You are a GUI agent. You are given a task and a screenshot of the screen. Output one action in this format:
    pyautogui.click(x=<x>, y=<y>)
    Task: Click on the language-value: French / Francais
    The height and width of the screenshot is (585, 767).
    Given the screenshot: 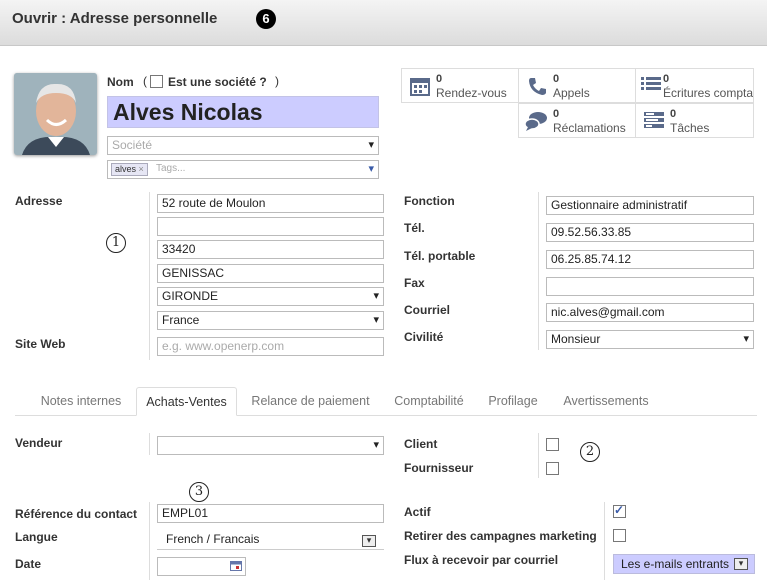 What is the action you would take?
    pyautogui.click(x=213, y=539)
    